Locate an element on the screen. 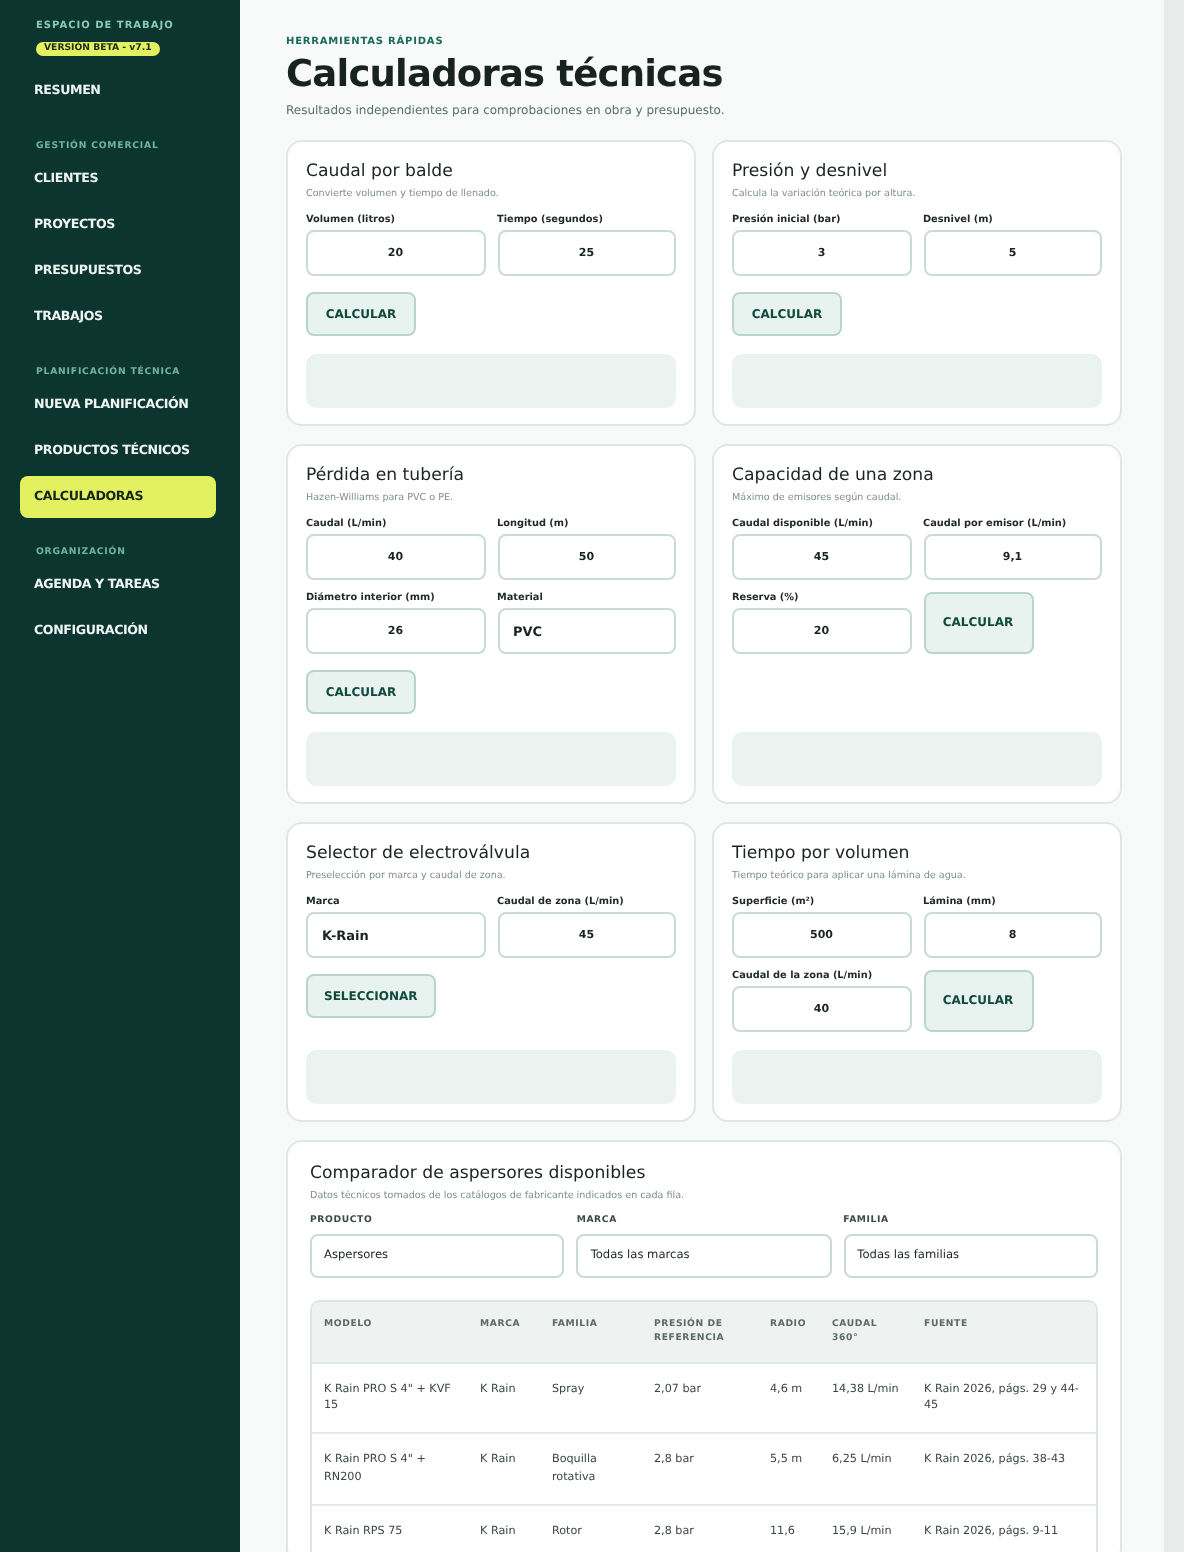 The image size is (1184, 1552). card-title: Caudal por balde is located at coordinates (380, 172).